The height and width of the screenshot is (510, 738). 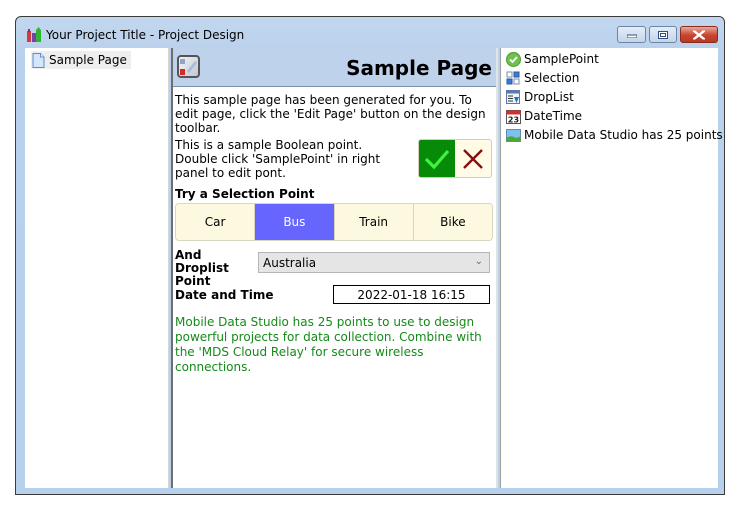 What do you see at coordinates (216, 222) in the screenshot?
I see `selection-option-car: Car` at bounding box center [216, 222].